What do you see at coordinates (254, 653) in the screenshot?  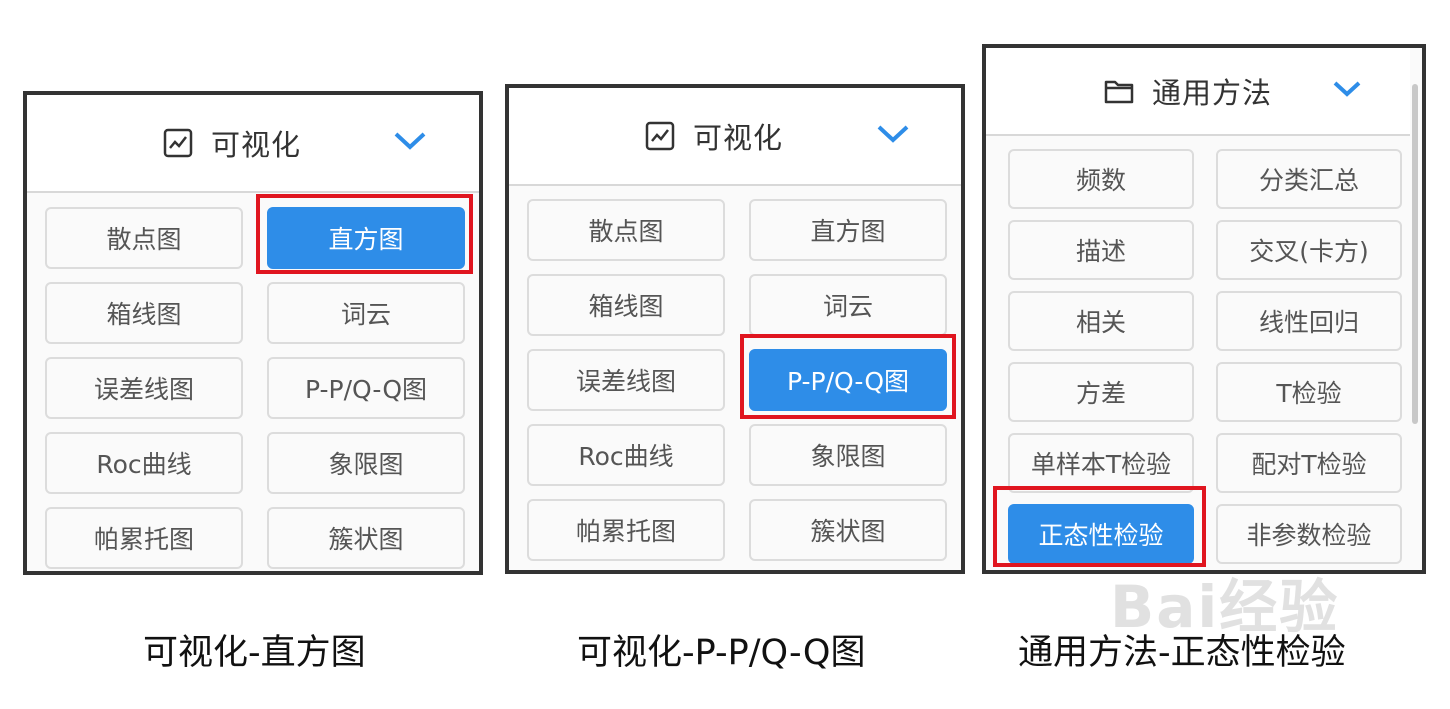 I see `caption-histogram: 可视化-直方图` at bounding box center [254, 653].